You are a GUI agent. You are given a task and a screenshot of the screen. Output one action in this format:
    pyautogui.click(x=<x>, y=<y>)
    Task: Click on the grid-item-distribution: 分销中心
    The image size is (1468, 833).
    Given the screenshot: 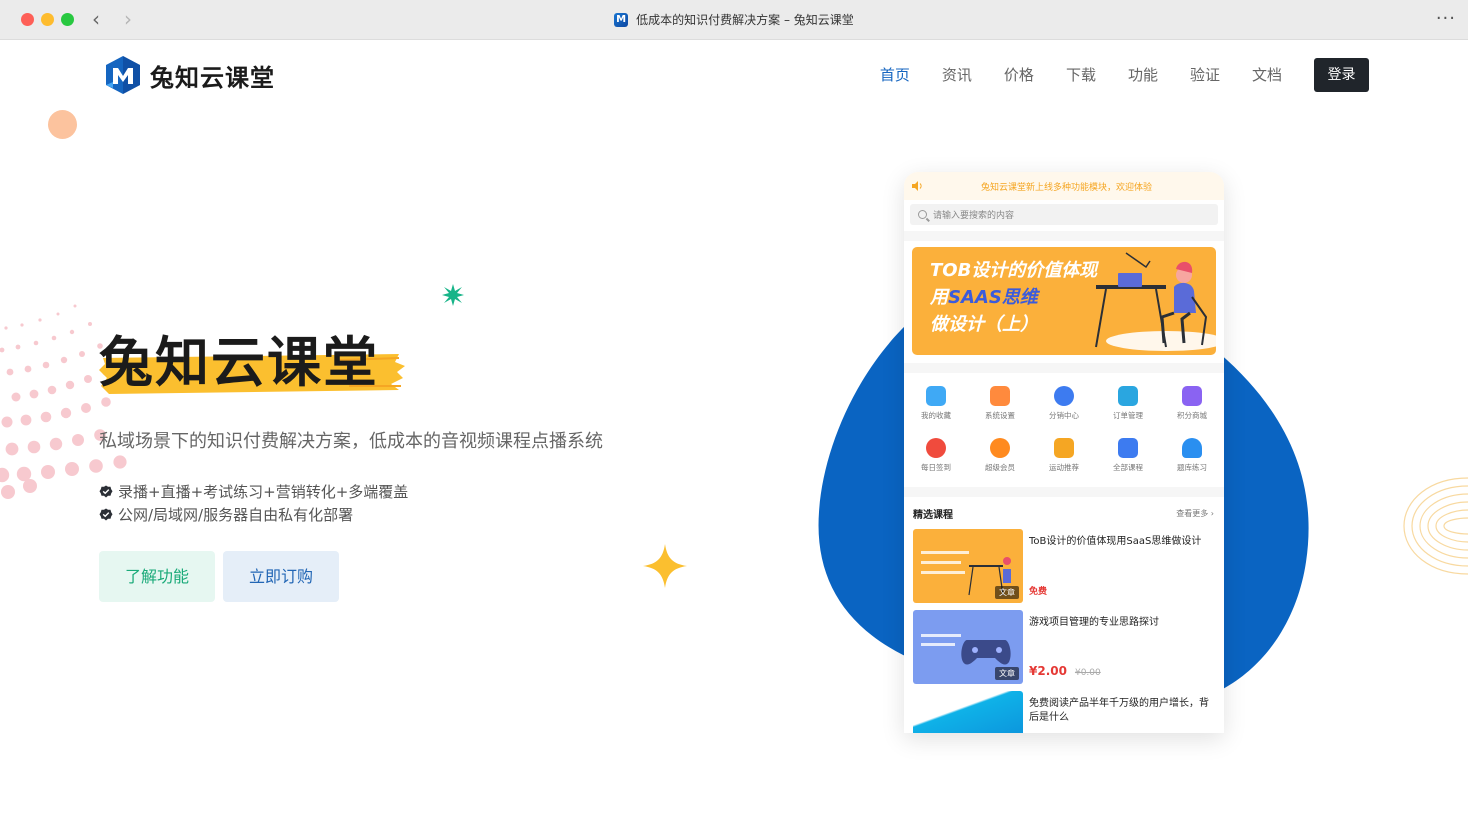 What is the action you would take?
    pyautogui.click(x=1064, y=403)
    